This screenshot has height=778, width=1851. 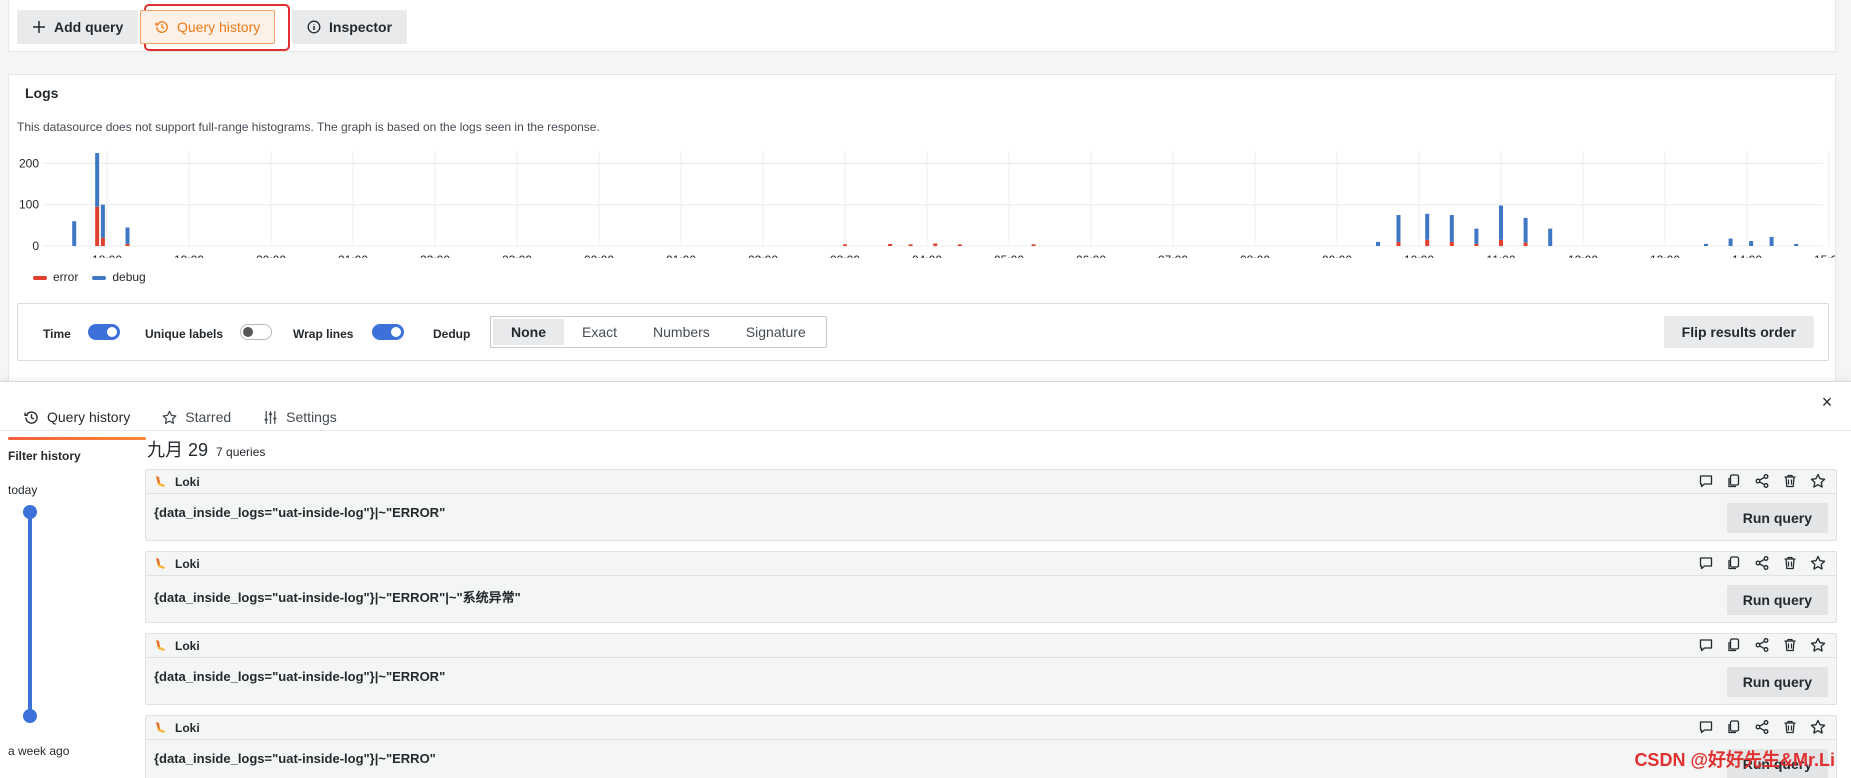 I want to click on legend-debug: debug, so click(x=119, y=277).